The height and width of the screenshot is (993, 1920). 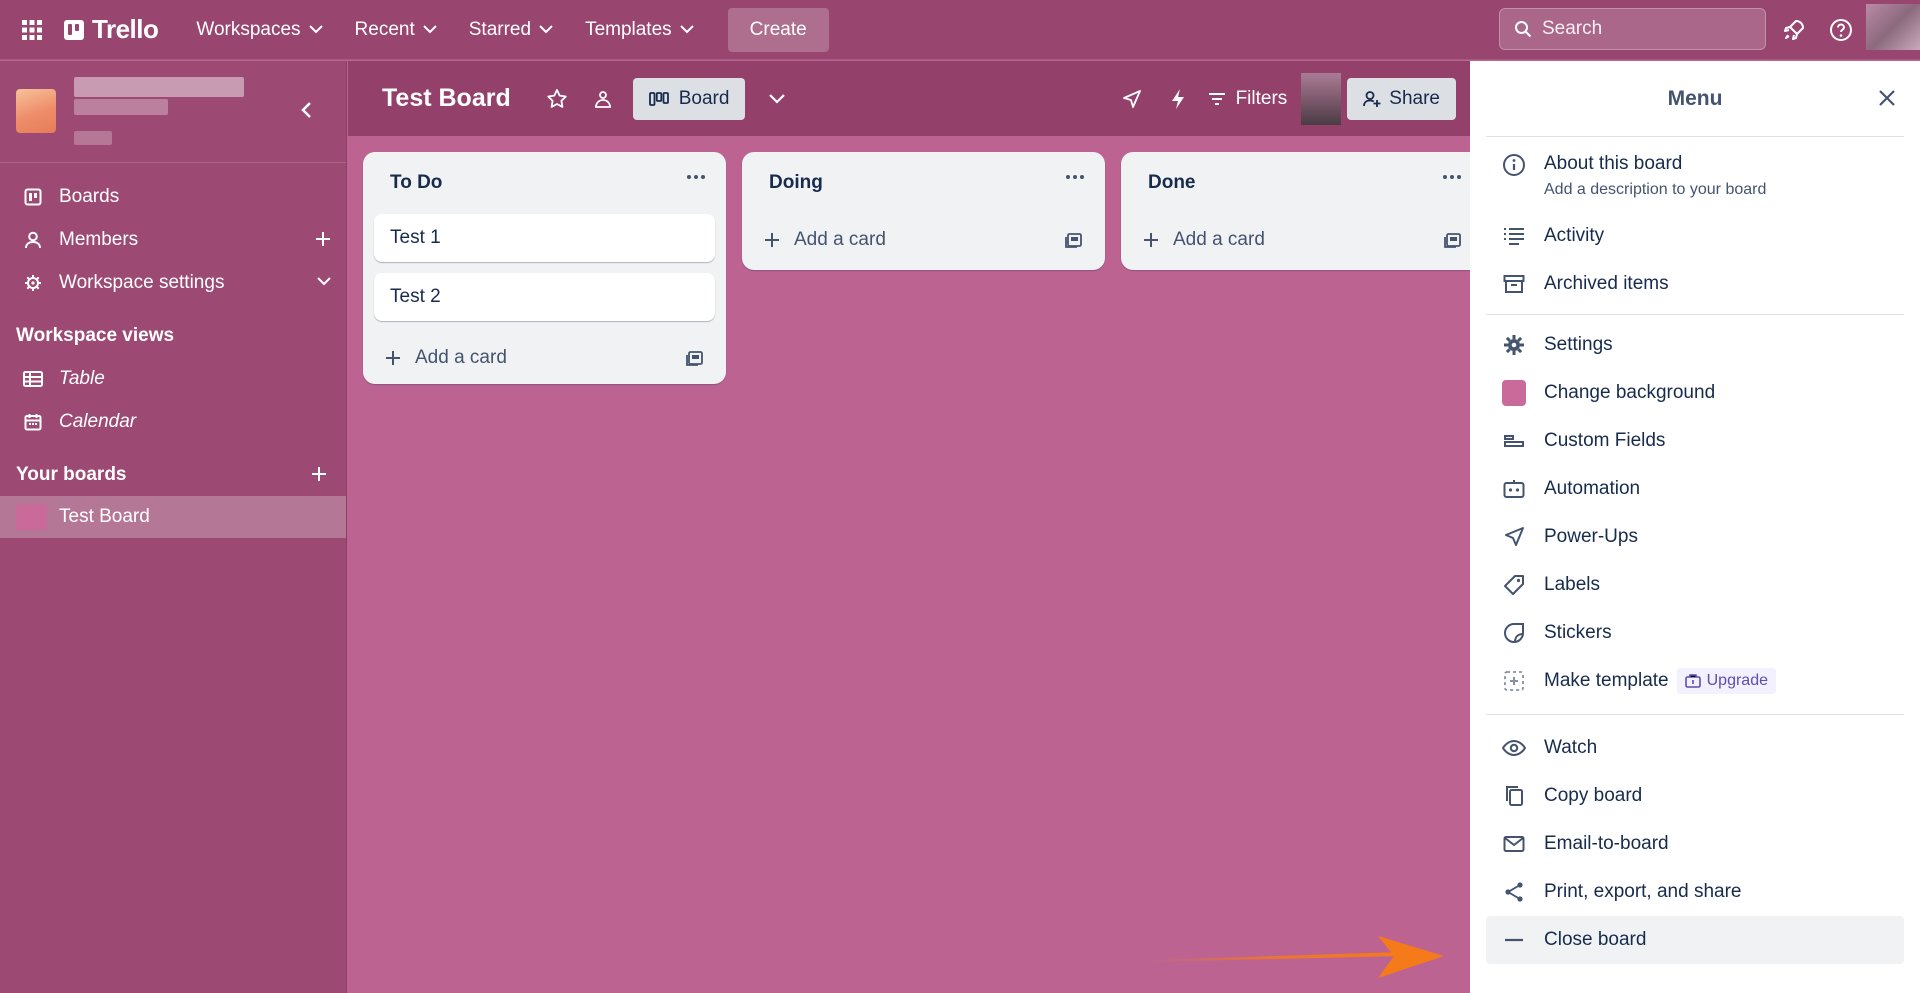 I want to click on power-ups-rocket-icon, so click(x=1132, y=99).